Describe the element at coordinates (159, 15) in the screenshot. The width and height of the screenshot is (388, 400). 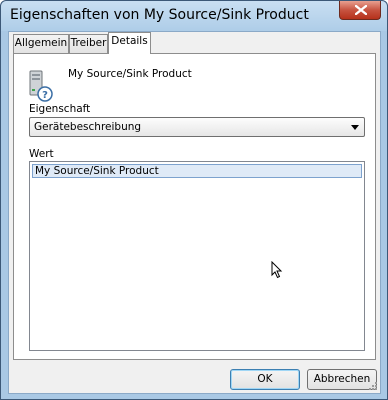
I see `window-title: Eigenschaften von My Source/Sink Product` at that location.